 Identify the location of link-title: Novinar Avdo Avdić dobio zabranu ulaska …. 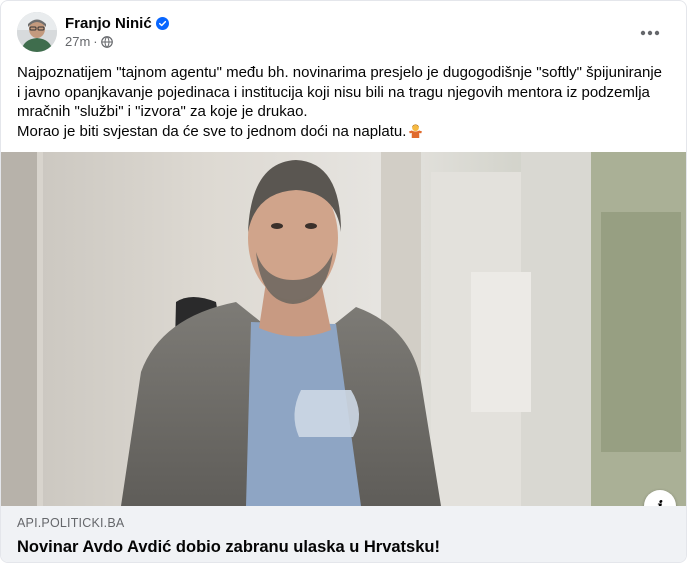
(344, 547).